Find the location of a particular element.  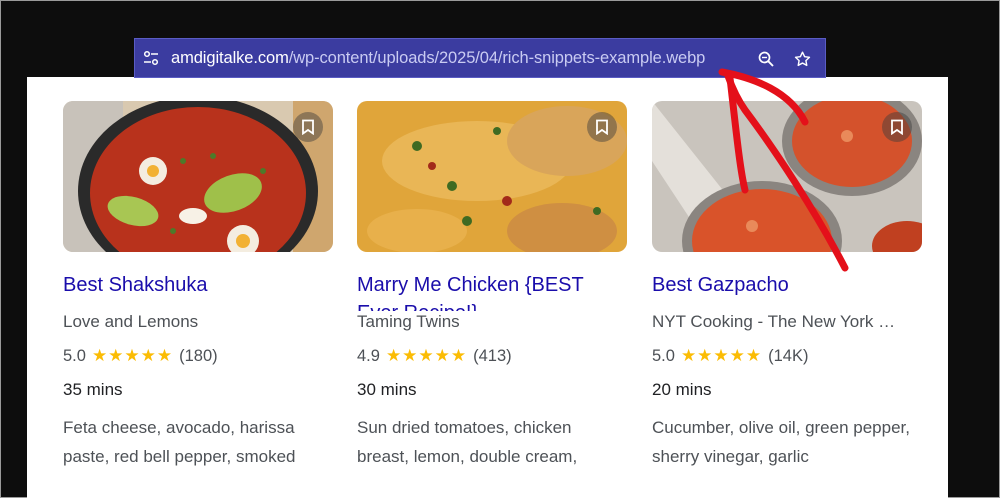

recipe-title: Marry Me Chicken {BEST Ever Recipe!} is located at coordinates (492, 291).